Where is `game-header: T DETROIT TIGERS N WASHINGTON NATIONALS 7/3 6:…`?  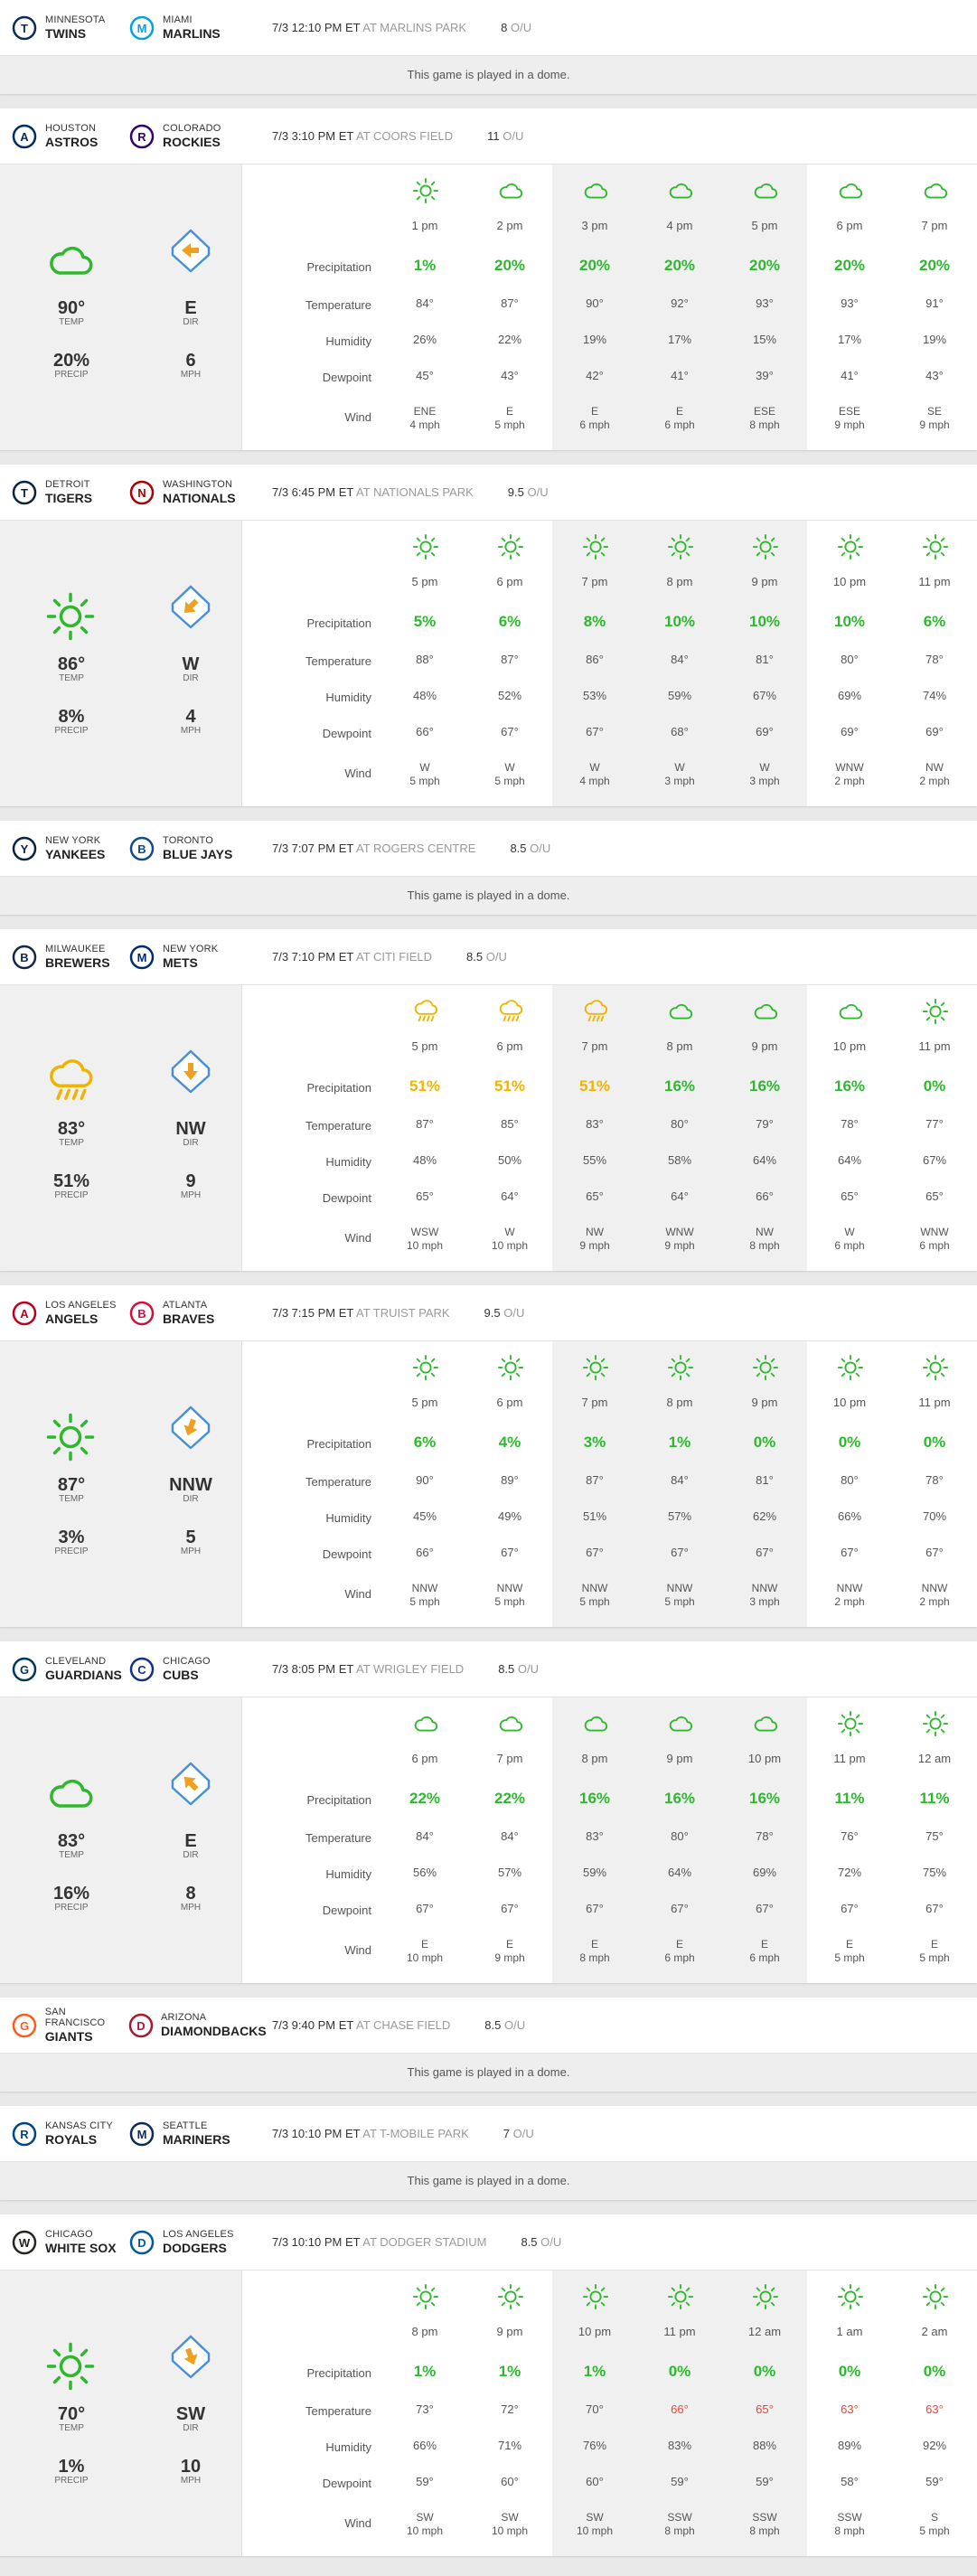 game-header: T DETROIT TIGERS N WASHINGTON NATIONALS 7/3 6:… is located at coordinates (488, 493).